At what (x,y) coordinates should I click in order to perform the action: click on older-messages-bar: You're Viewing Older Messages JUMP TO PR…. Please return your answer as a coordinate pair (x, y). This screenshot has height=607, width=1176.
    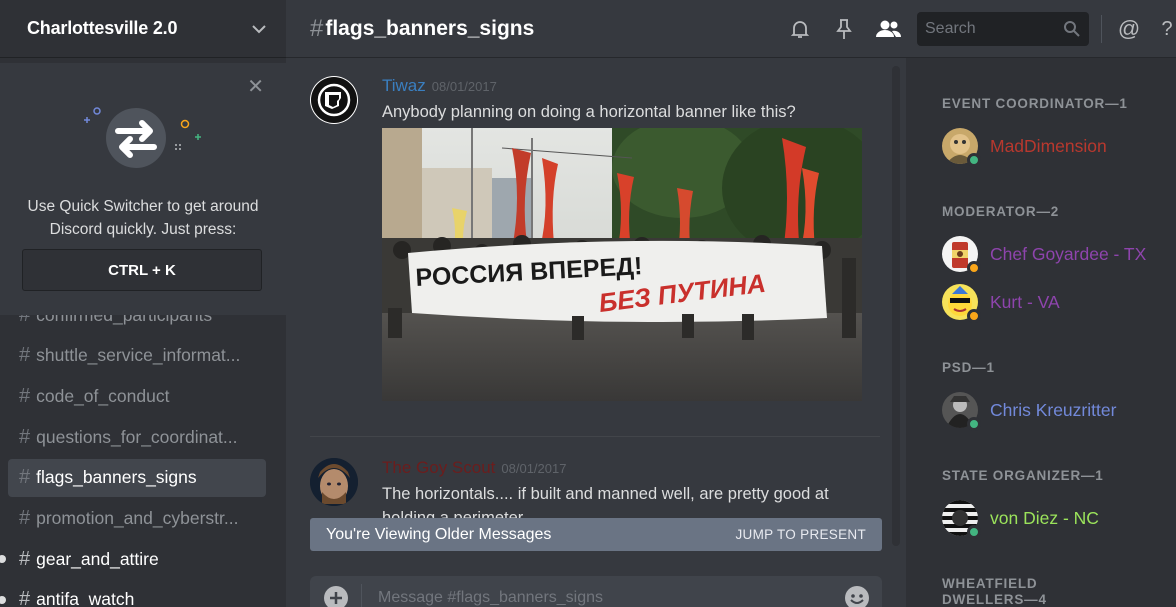
    Looking at the image, I should click on (596, 534).